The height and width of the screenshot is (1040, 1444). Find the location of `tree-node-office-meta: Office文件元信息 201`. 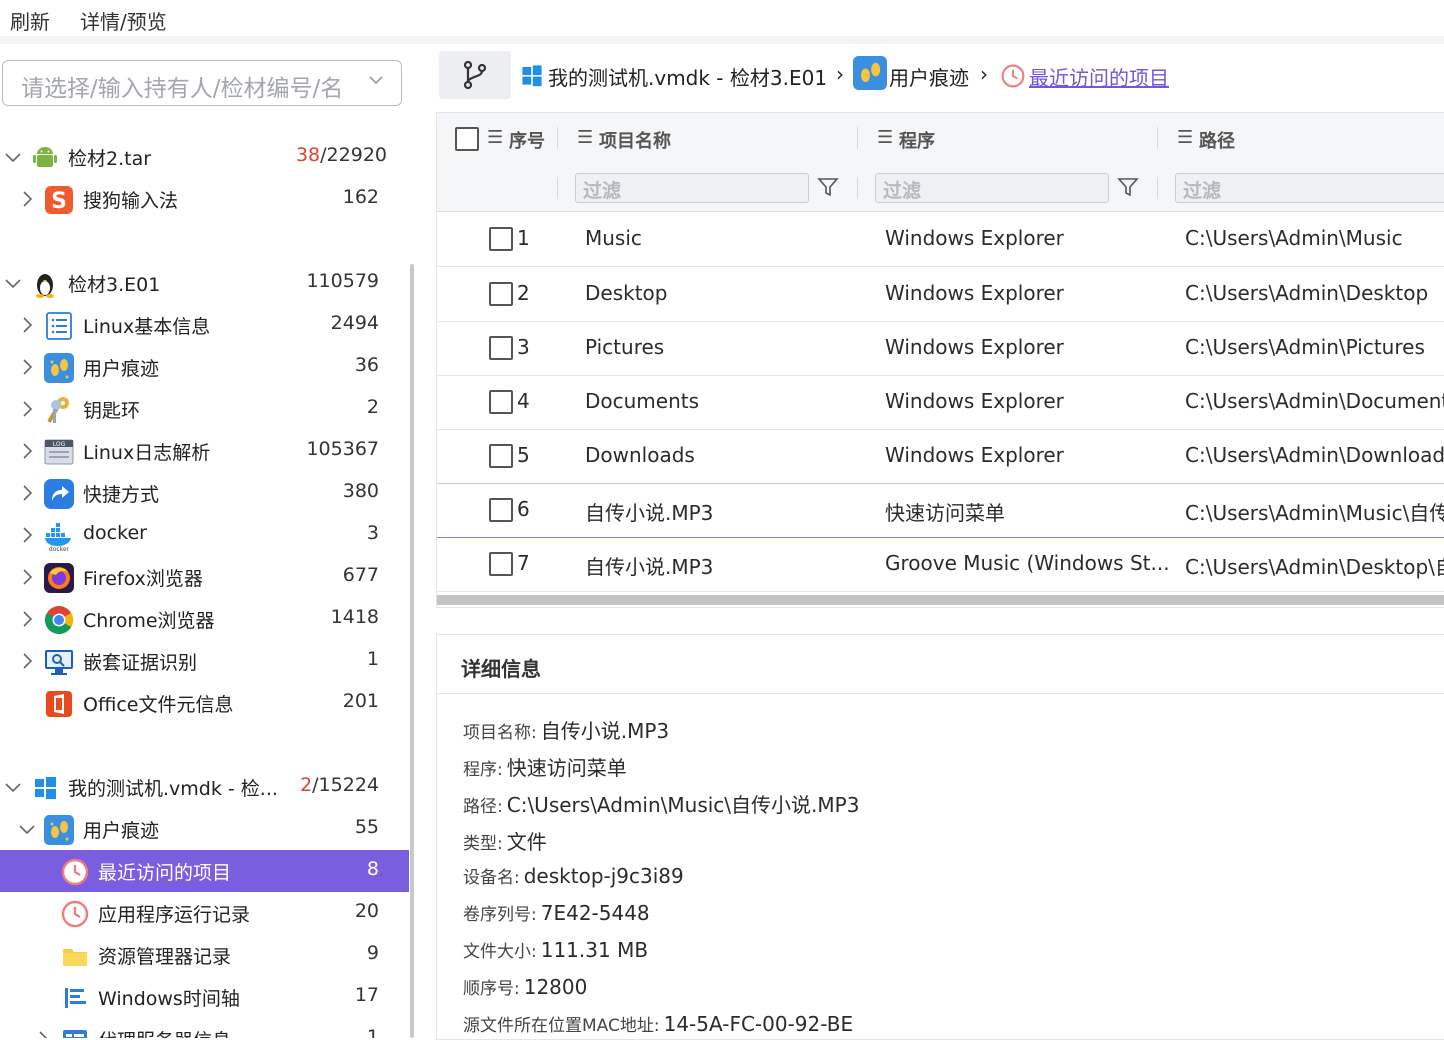

tree-node-office-meta: Office文件元信息 201 is located at coordinates (204, 703).